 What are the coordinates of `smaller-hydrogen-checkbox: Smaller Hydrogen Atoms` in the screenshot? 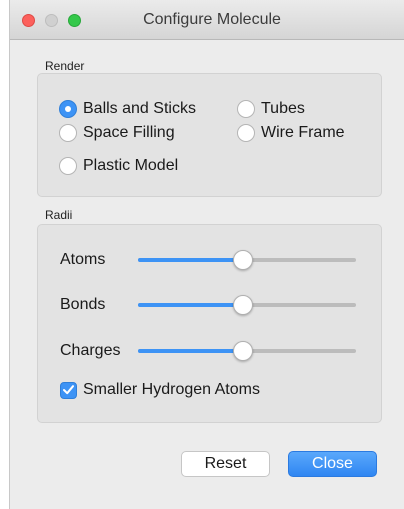 It's located at (160, 390).